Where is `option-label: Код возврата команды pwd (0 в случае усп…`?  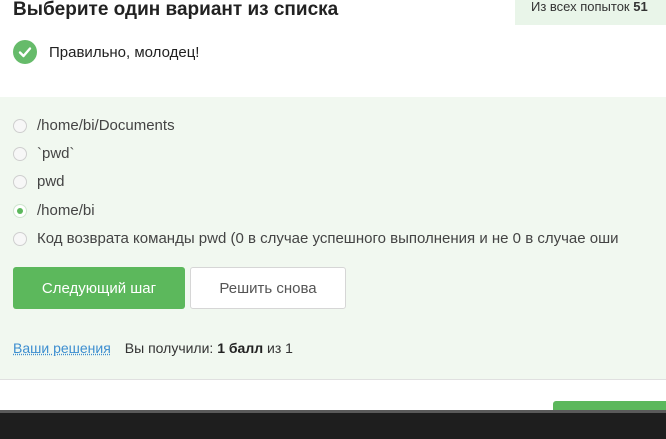 option-label: Код возврата команды pwd (0 в случае усп… is located at coordinates (328, 238).